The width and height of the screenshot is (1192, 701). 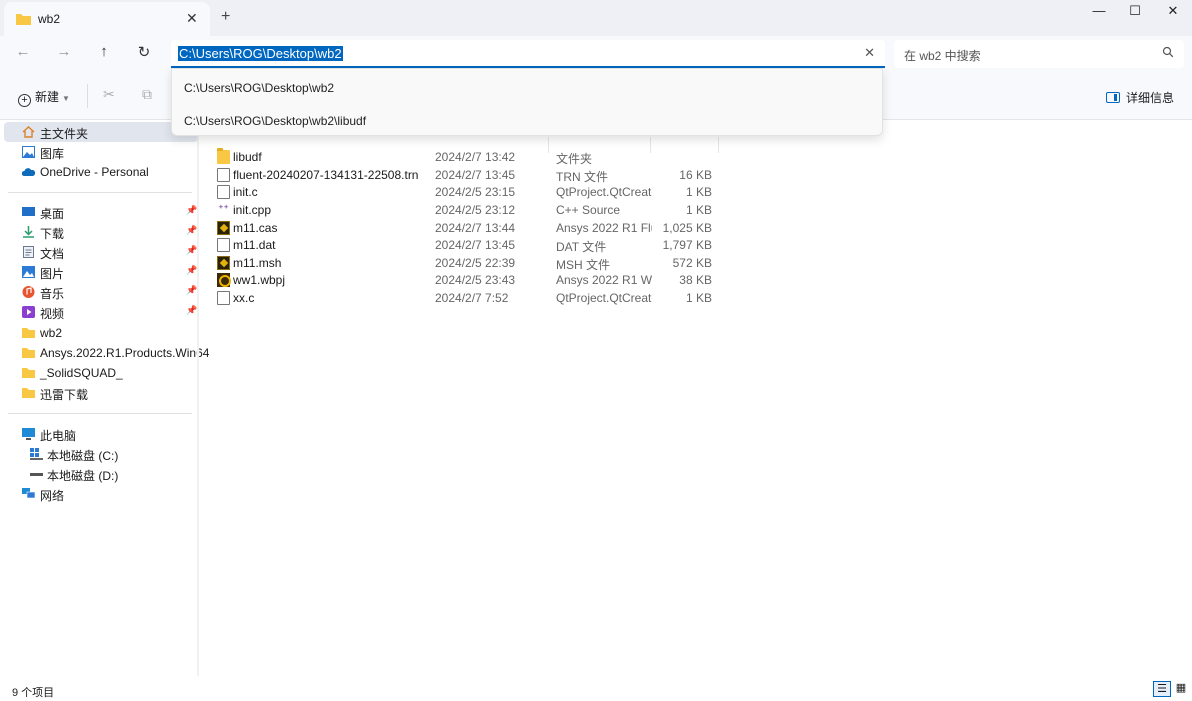 I want to click on tiles-view-icon: ▦, so click(x=1181, y=689).